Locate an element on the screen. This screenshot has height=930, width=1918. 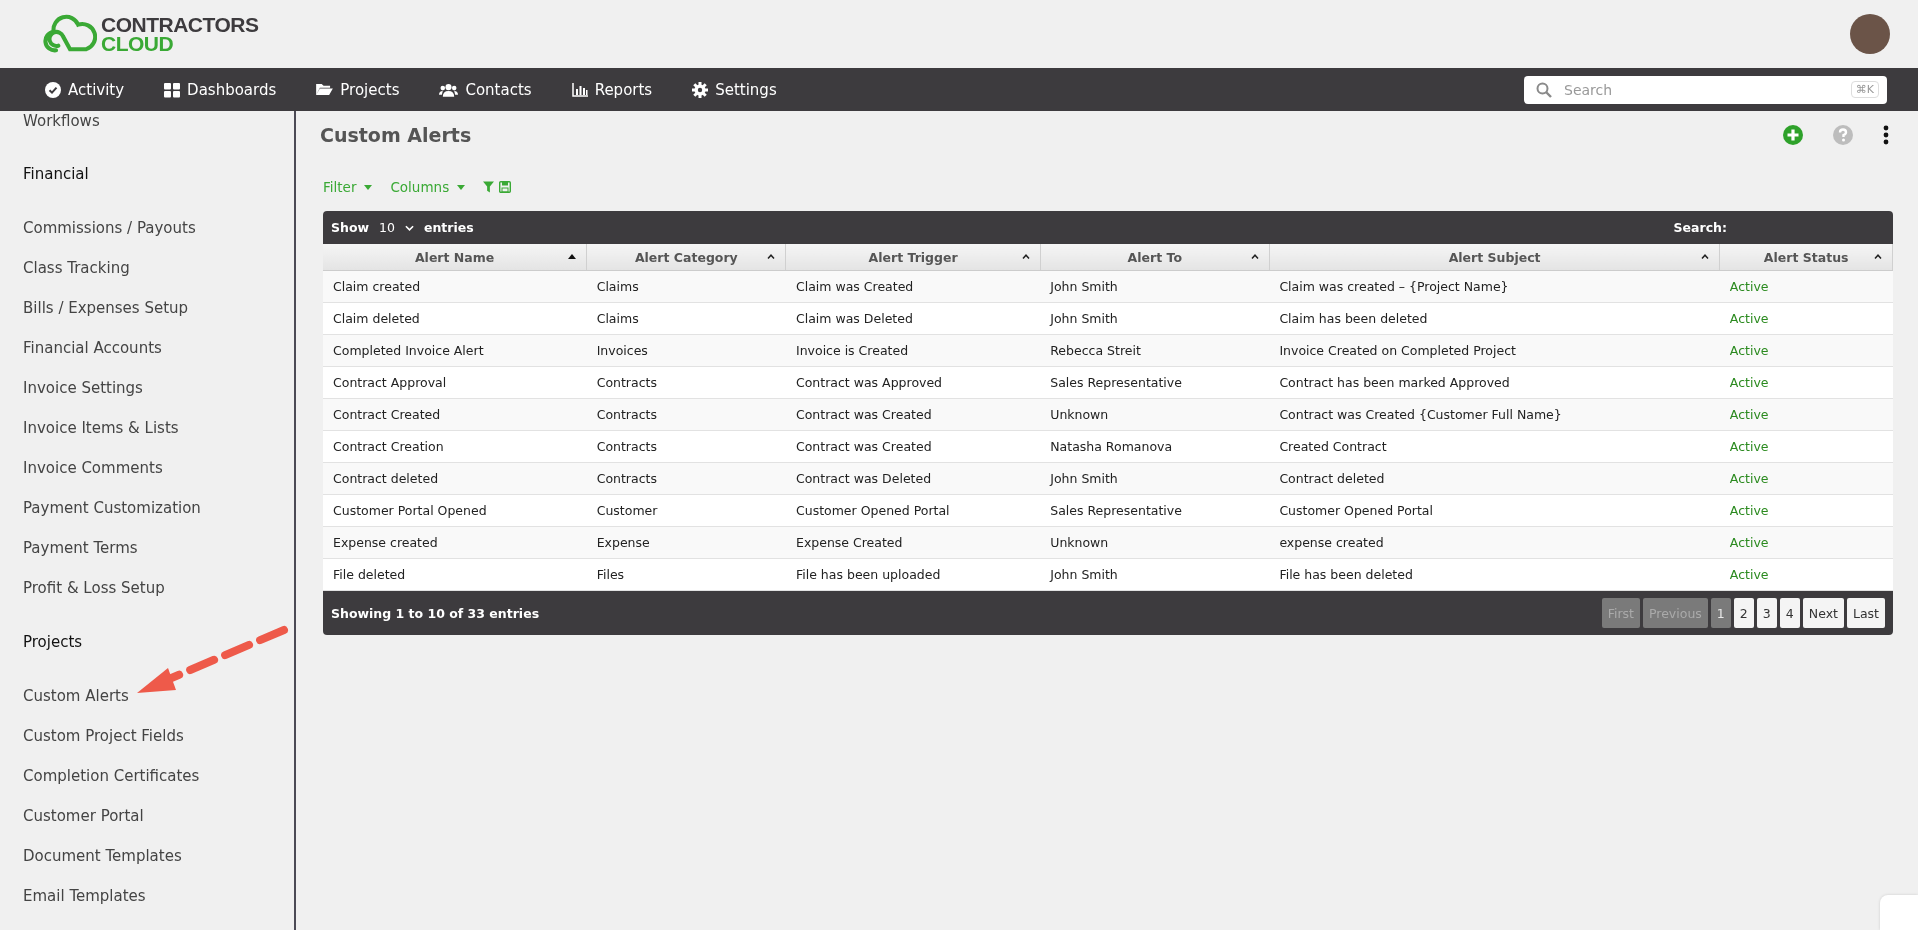
nav-item: Settings is located at coordinates (734, 89).